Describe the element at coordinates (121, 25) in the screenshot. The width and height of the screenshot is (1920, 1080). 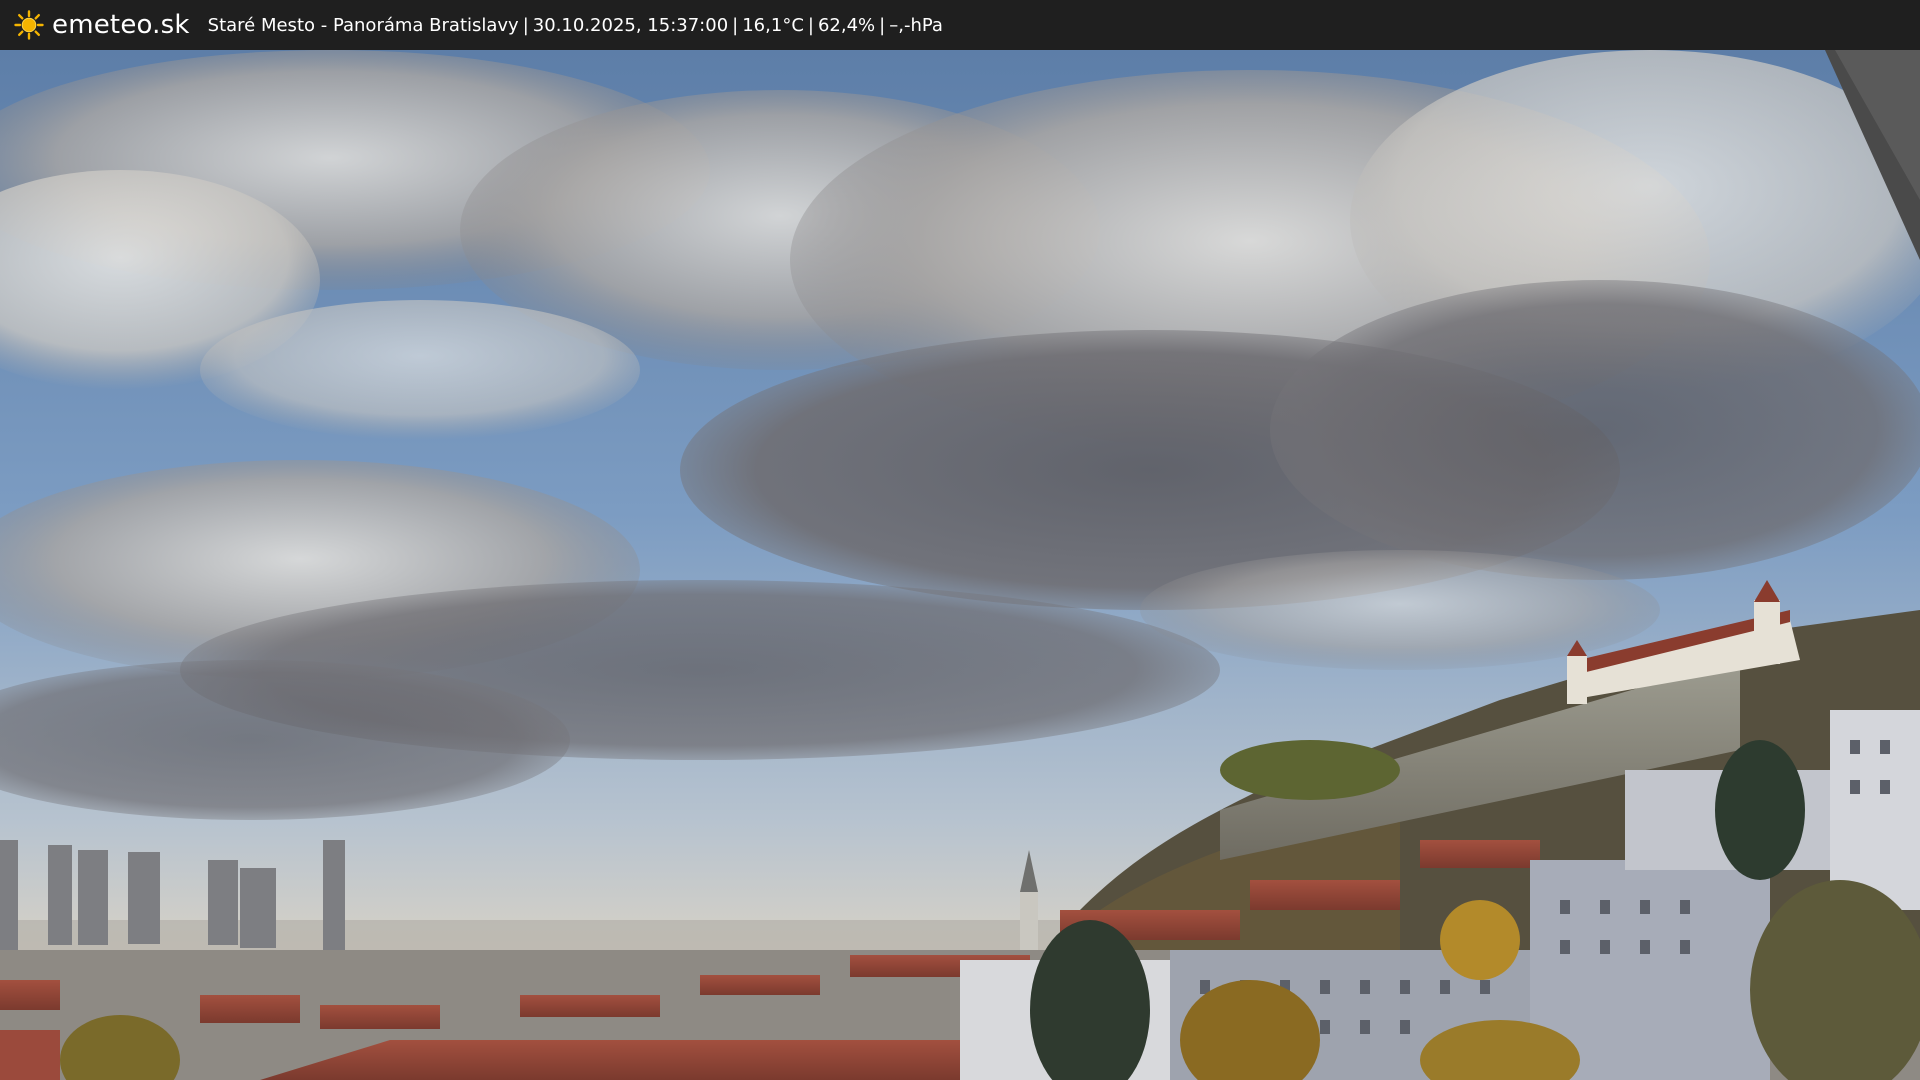
I see `site-name: emeteo.sk` at that location.